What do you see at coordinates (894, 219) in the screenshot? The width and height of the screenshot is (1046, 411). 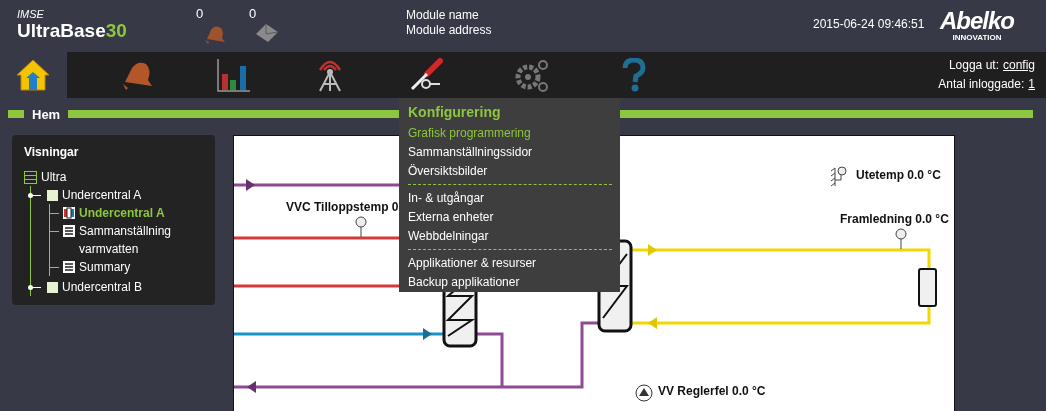 I see `measurement-label: Framledning 0.0 °C` at bounding box center [894, 219].